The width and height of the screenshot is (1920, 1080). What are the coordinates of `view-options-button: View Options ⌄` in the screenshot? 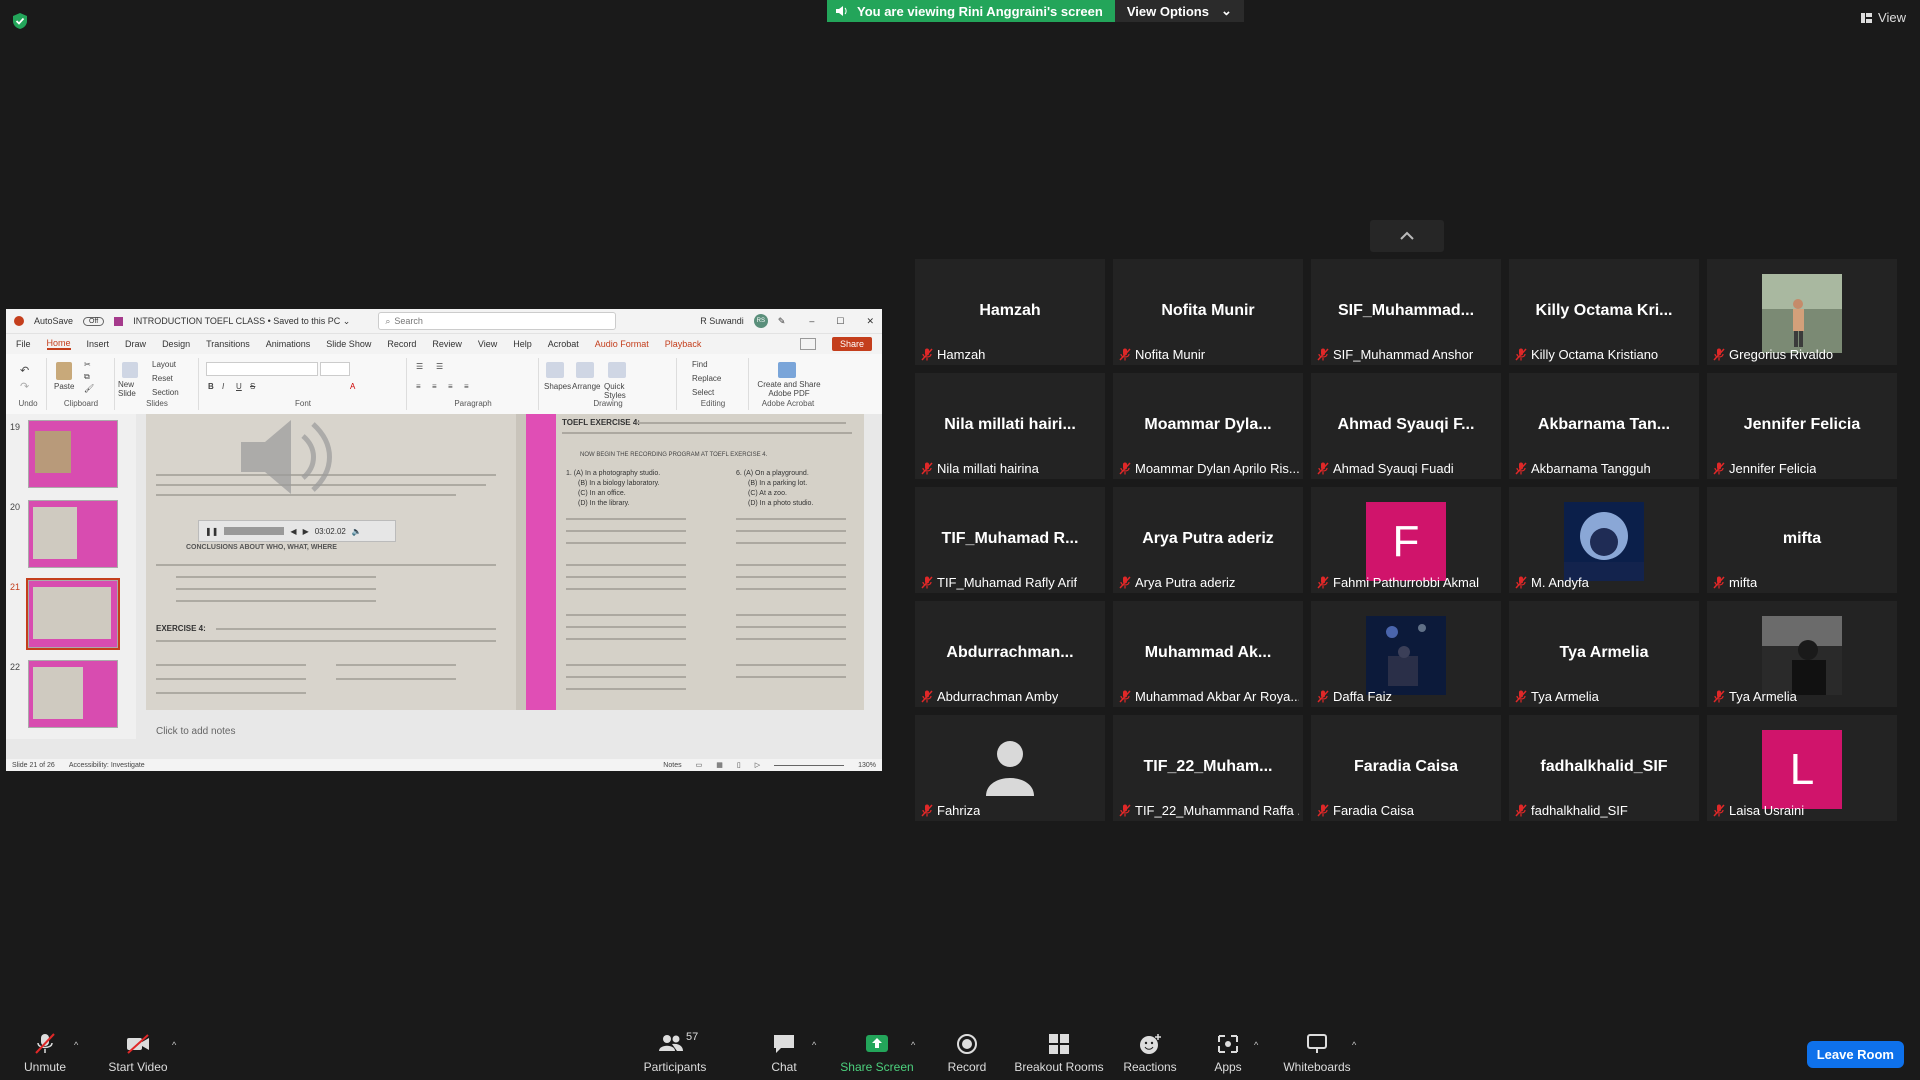 It's located at (1179, 11).